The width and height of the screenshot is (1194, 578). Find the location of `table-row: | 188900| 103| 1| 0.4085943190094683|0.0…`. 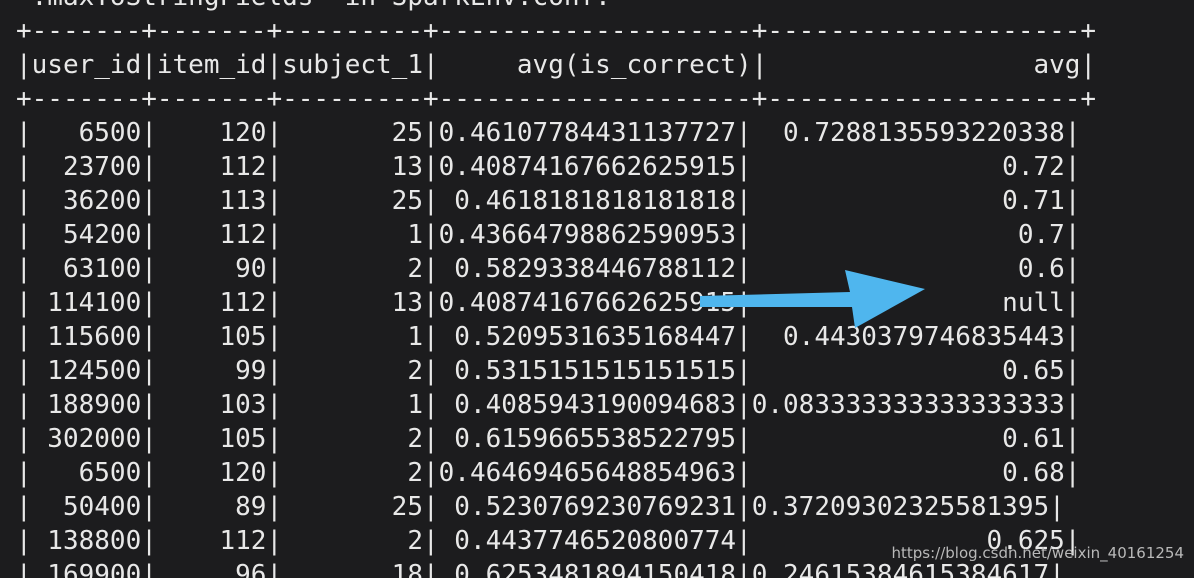

table-row: | 188900| 103| 1| 0.4085943190094683|0.0… is located at coordinates (548, 405).